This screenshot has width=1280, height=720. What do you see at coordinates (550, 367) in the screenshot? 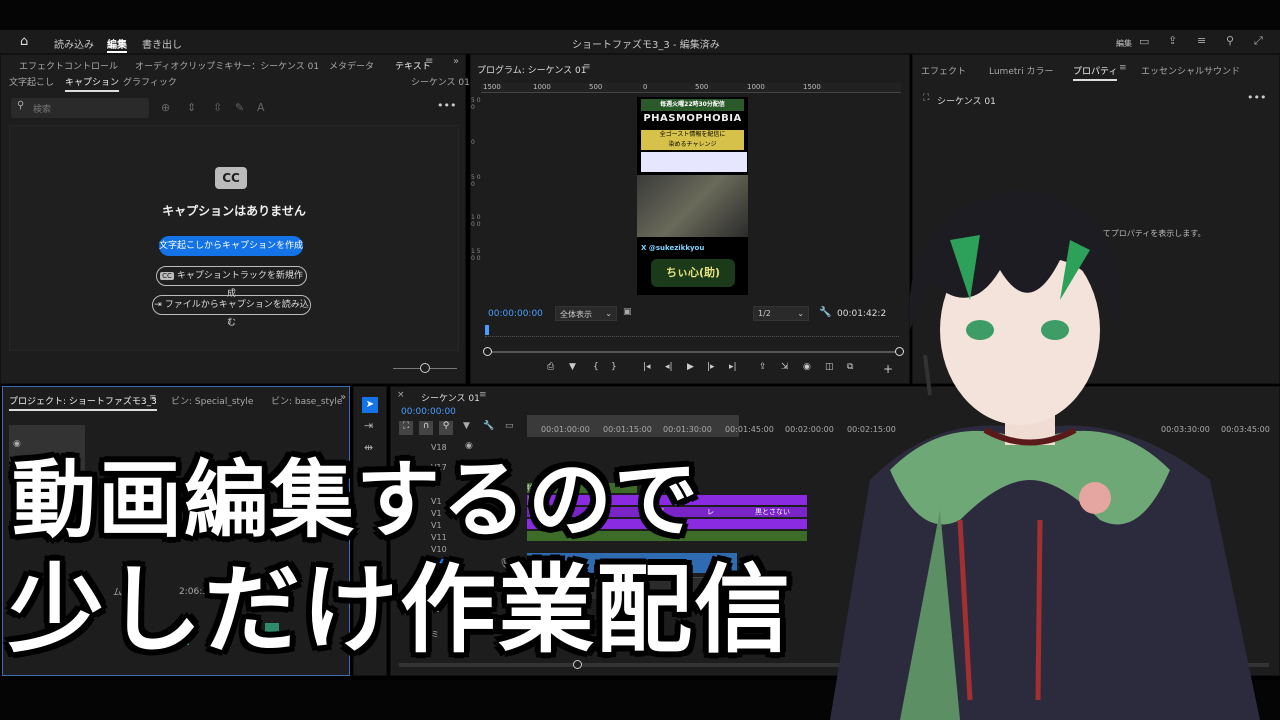
I see `export-frame-icon: ⎙` at bounding box center [550, 367].